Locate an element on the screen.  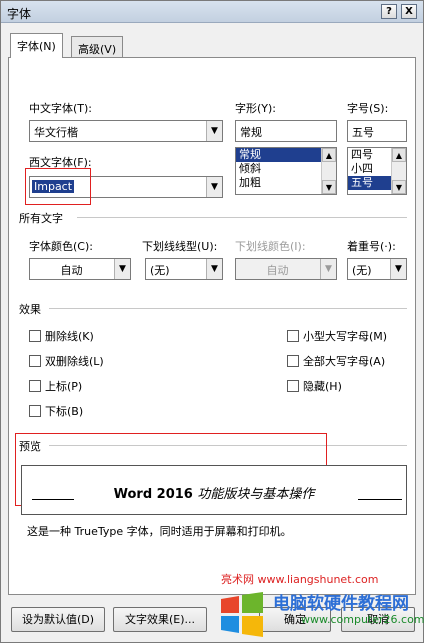
tab-font: 字体(N) is located at coordinates (36, 45).